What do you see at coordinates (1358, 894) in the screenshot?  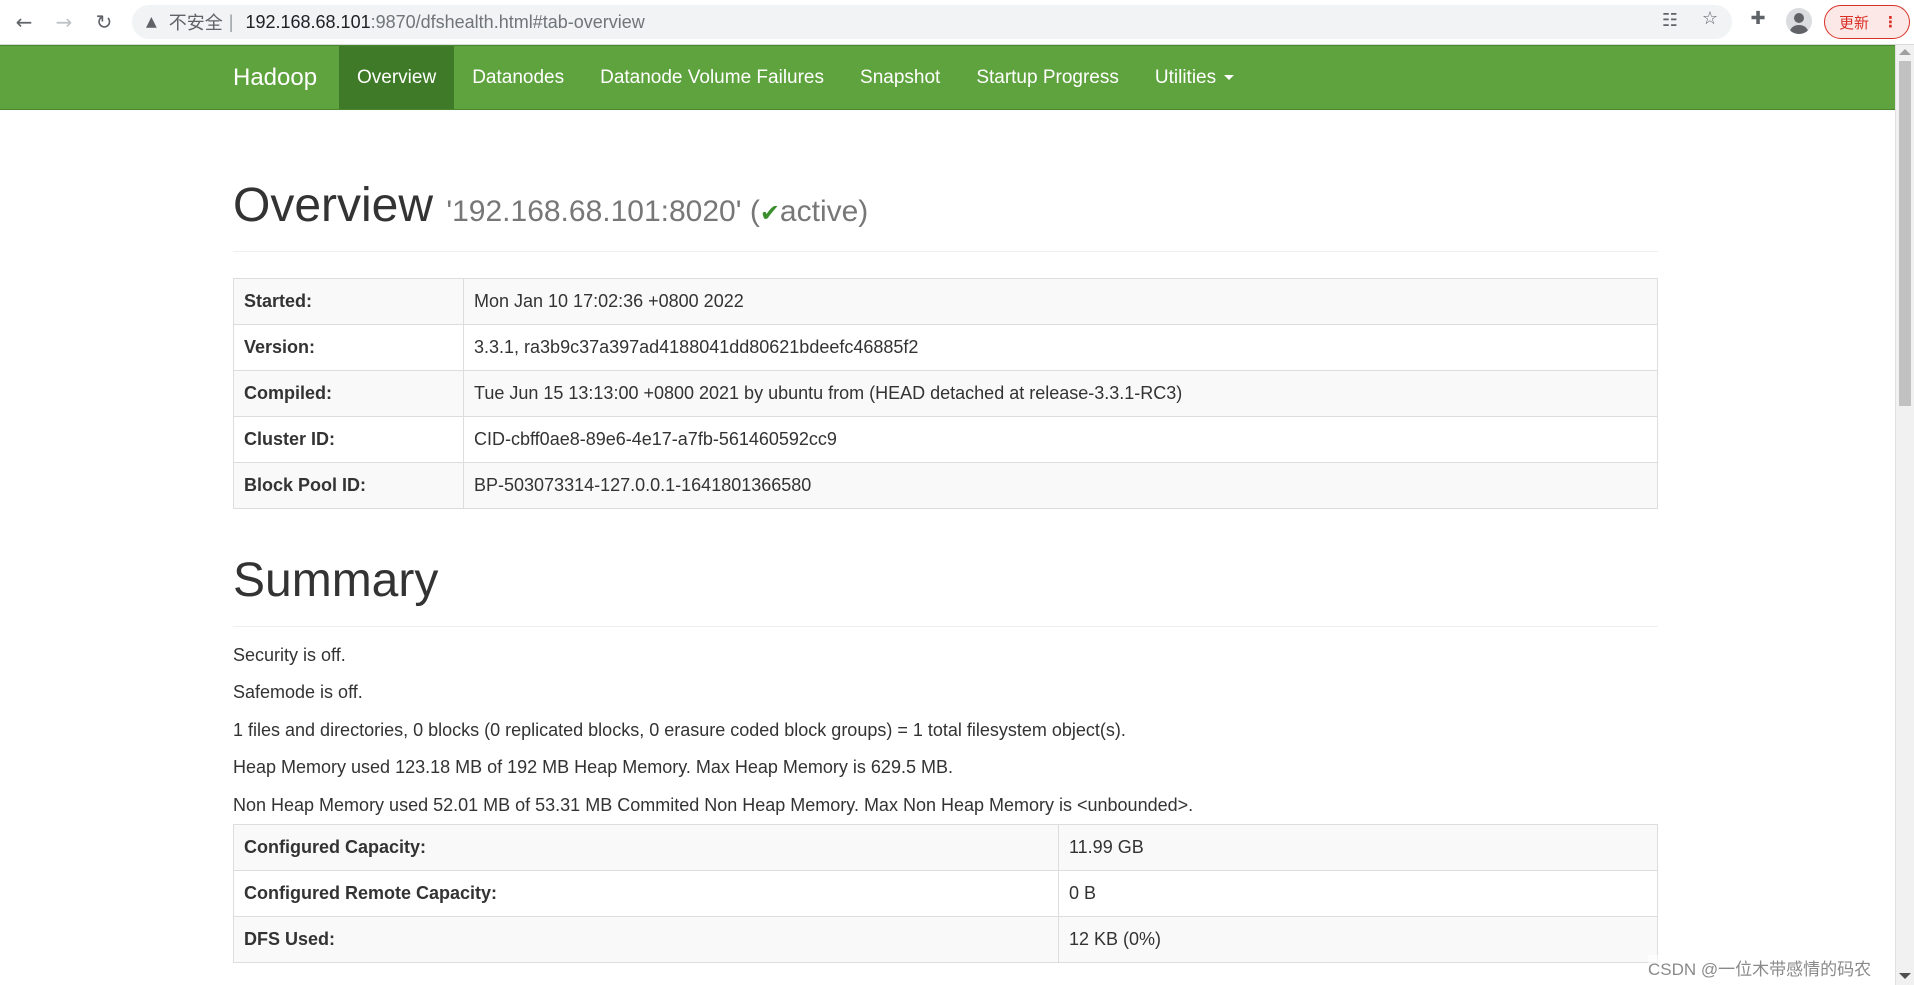 I see `row-value: 0 B` at bounding box center [1358, 894].